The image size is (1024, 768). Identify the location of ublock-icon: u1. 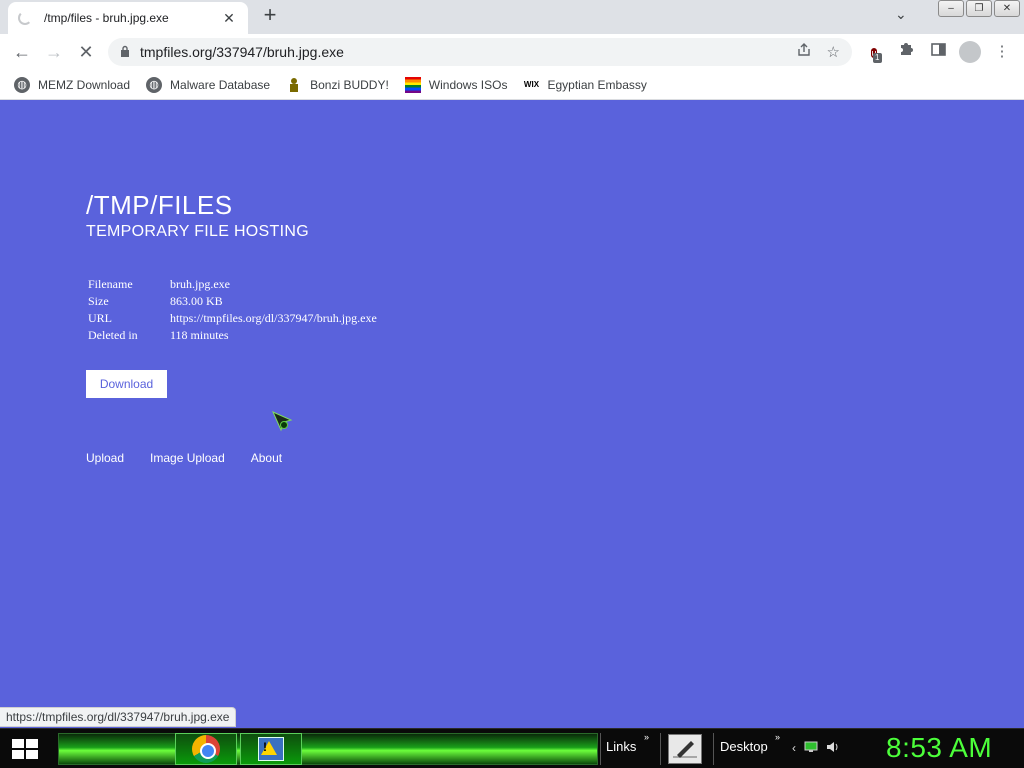
(876, 55).